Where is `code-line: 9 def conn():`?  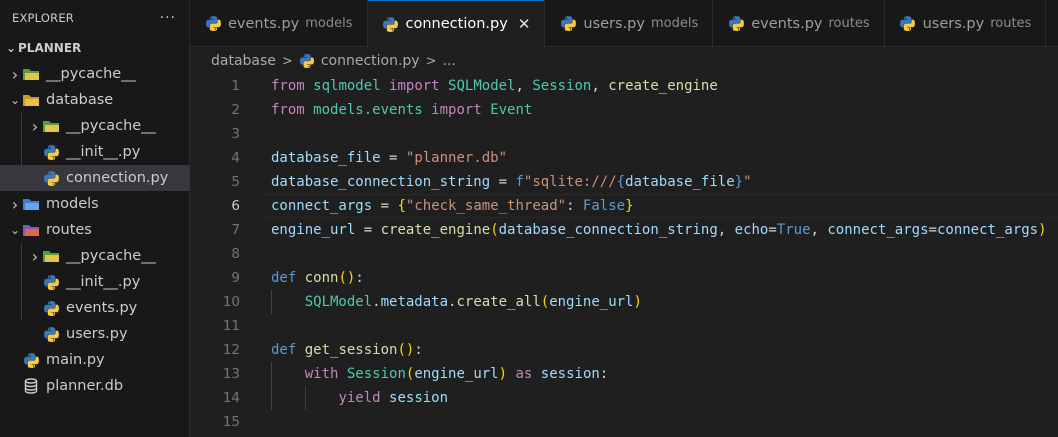
code-line: 9 def conn(): is located at coordinates (276, 278).